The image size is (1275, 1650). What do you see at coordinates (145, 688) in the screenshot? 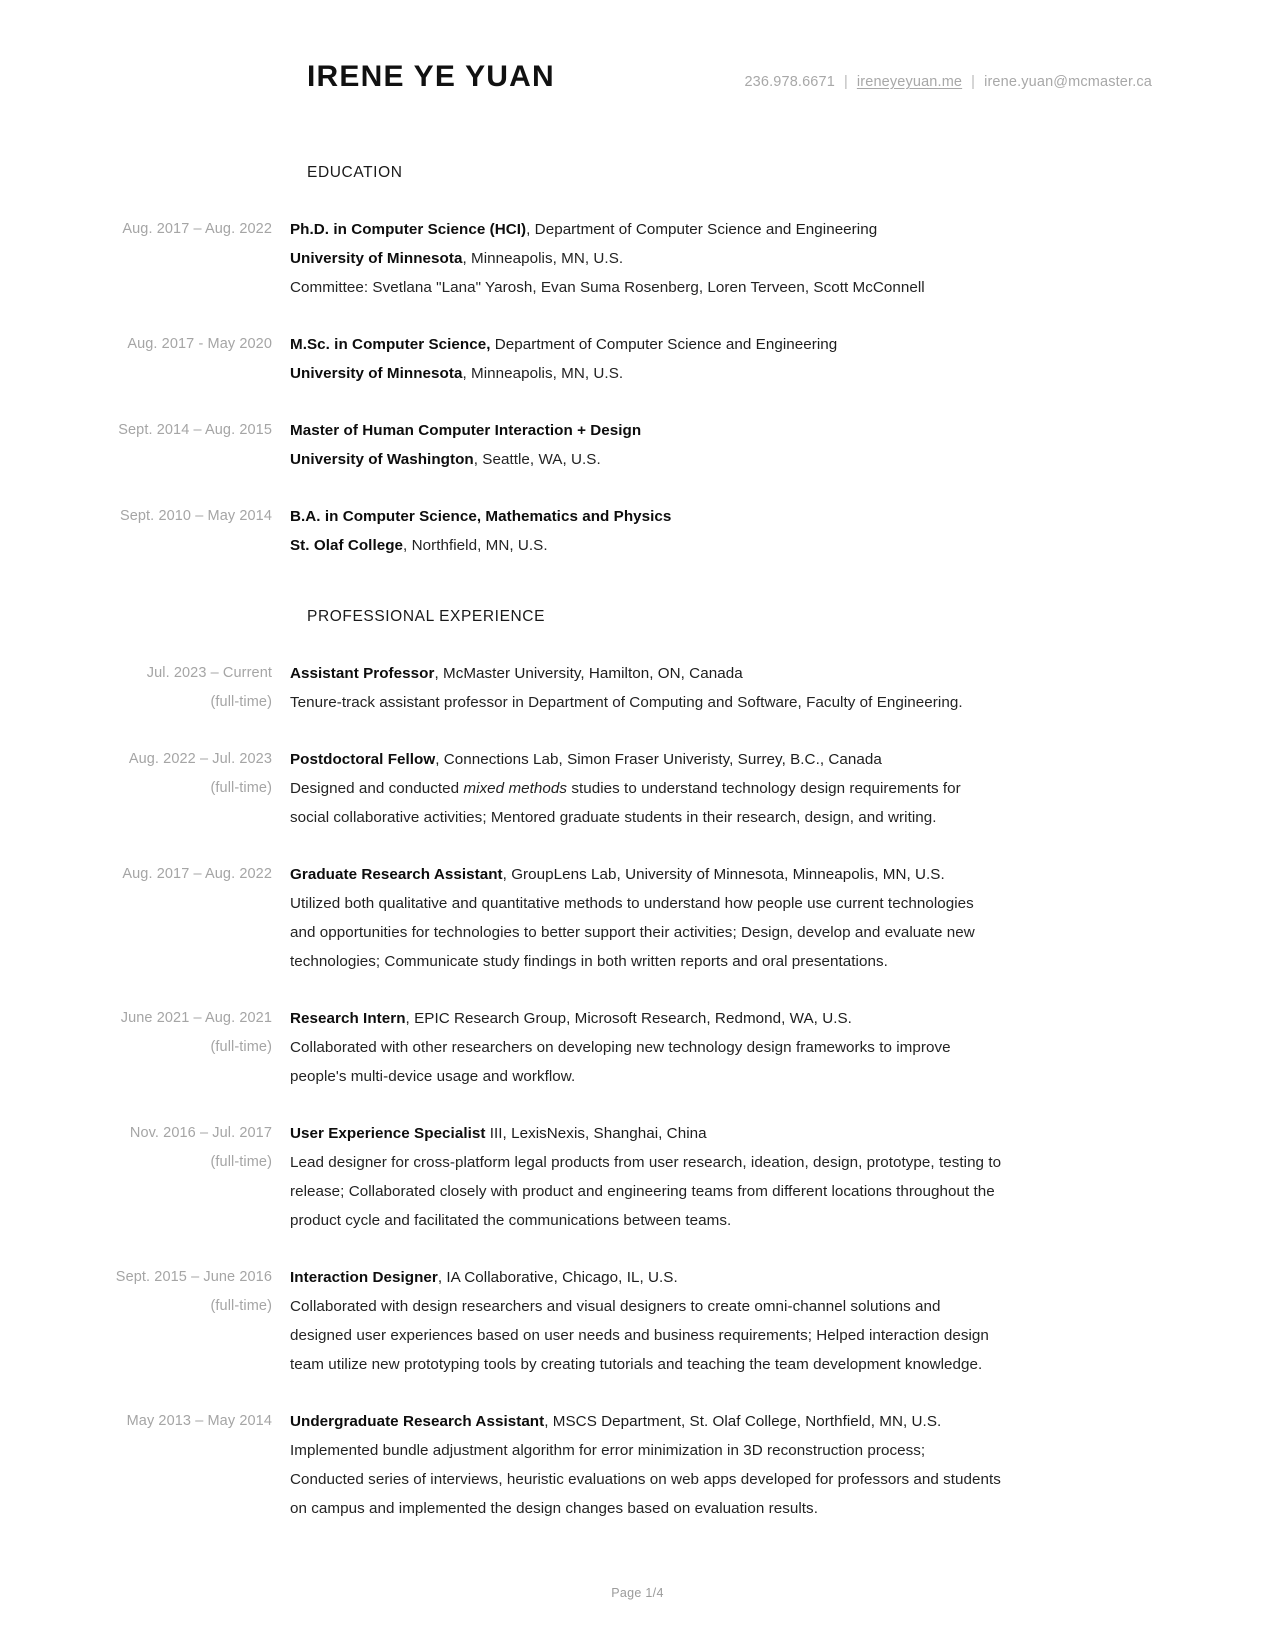
I see `entry-date-range: Jul. 2023 – Current (full-time)` at bounding box center [145, 688].